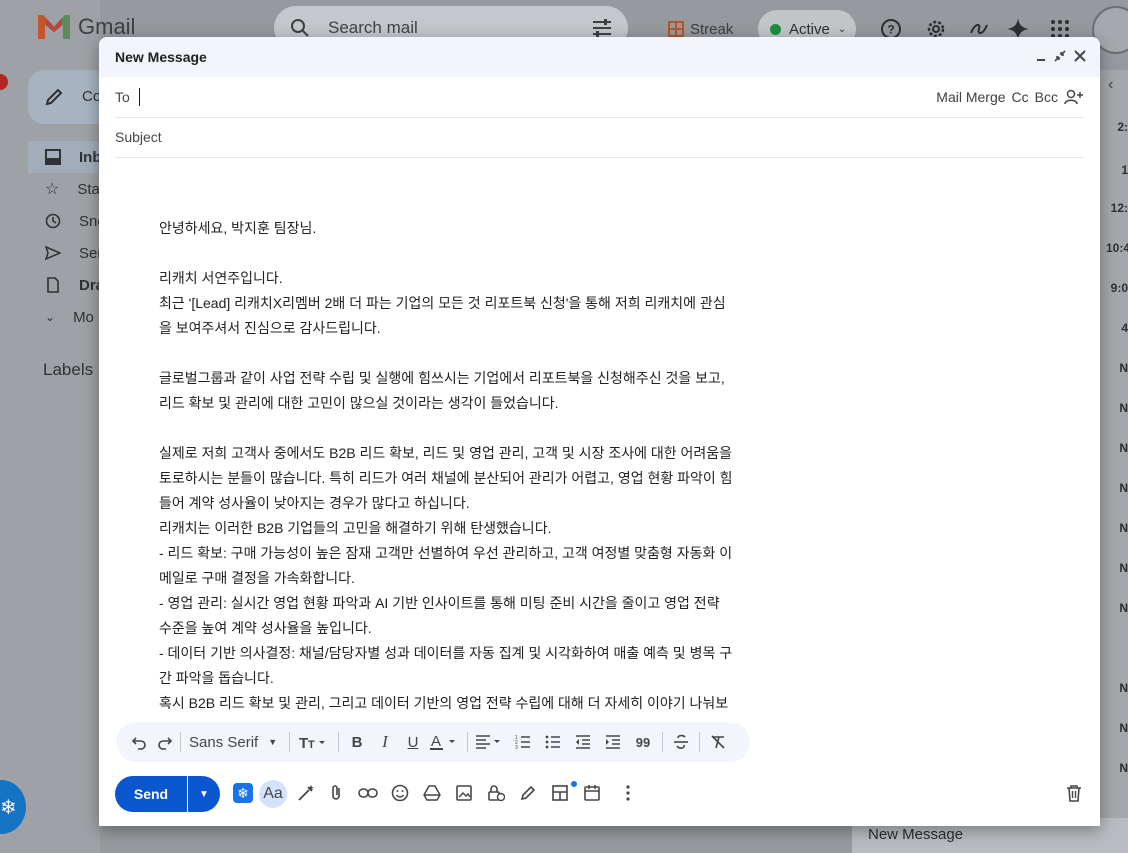 The width and height of the screenshot is (1128, 853). What do you see at coordinates (357, 742) in the screenshot?
I see `bold-icon: B` at bounding box center [357, 742].